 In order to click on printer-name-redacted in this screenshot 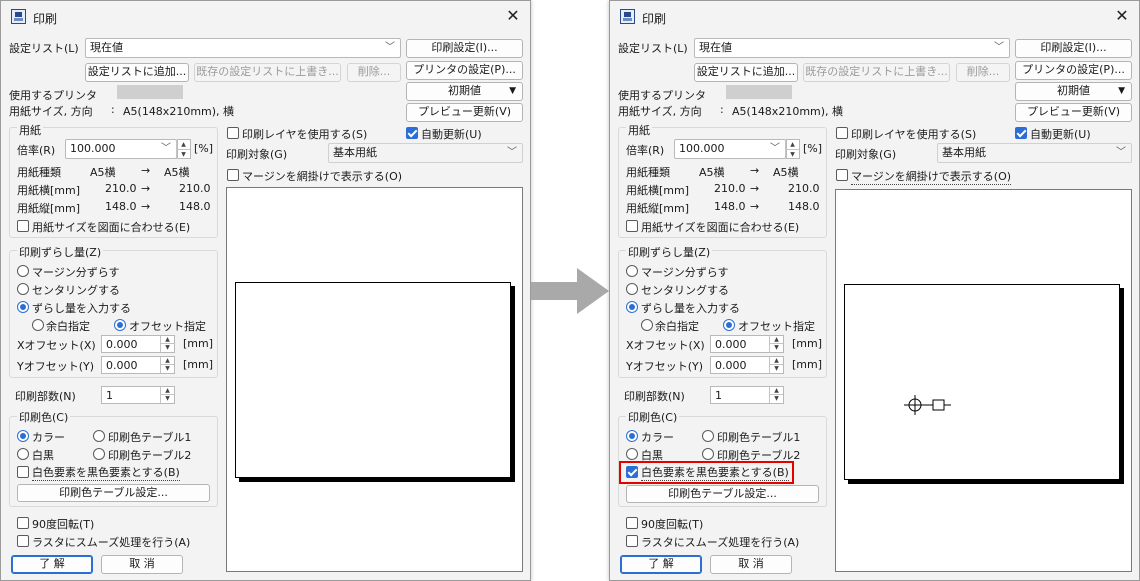, I will do `click(759, 92)`.